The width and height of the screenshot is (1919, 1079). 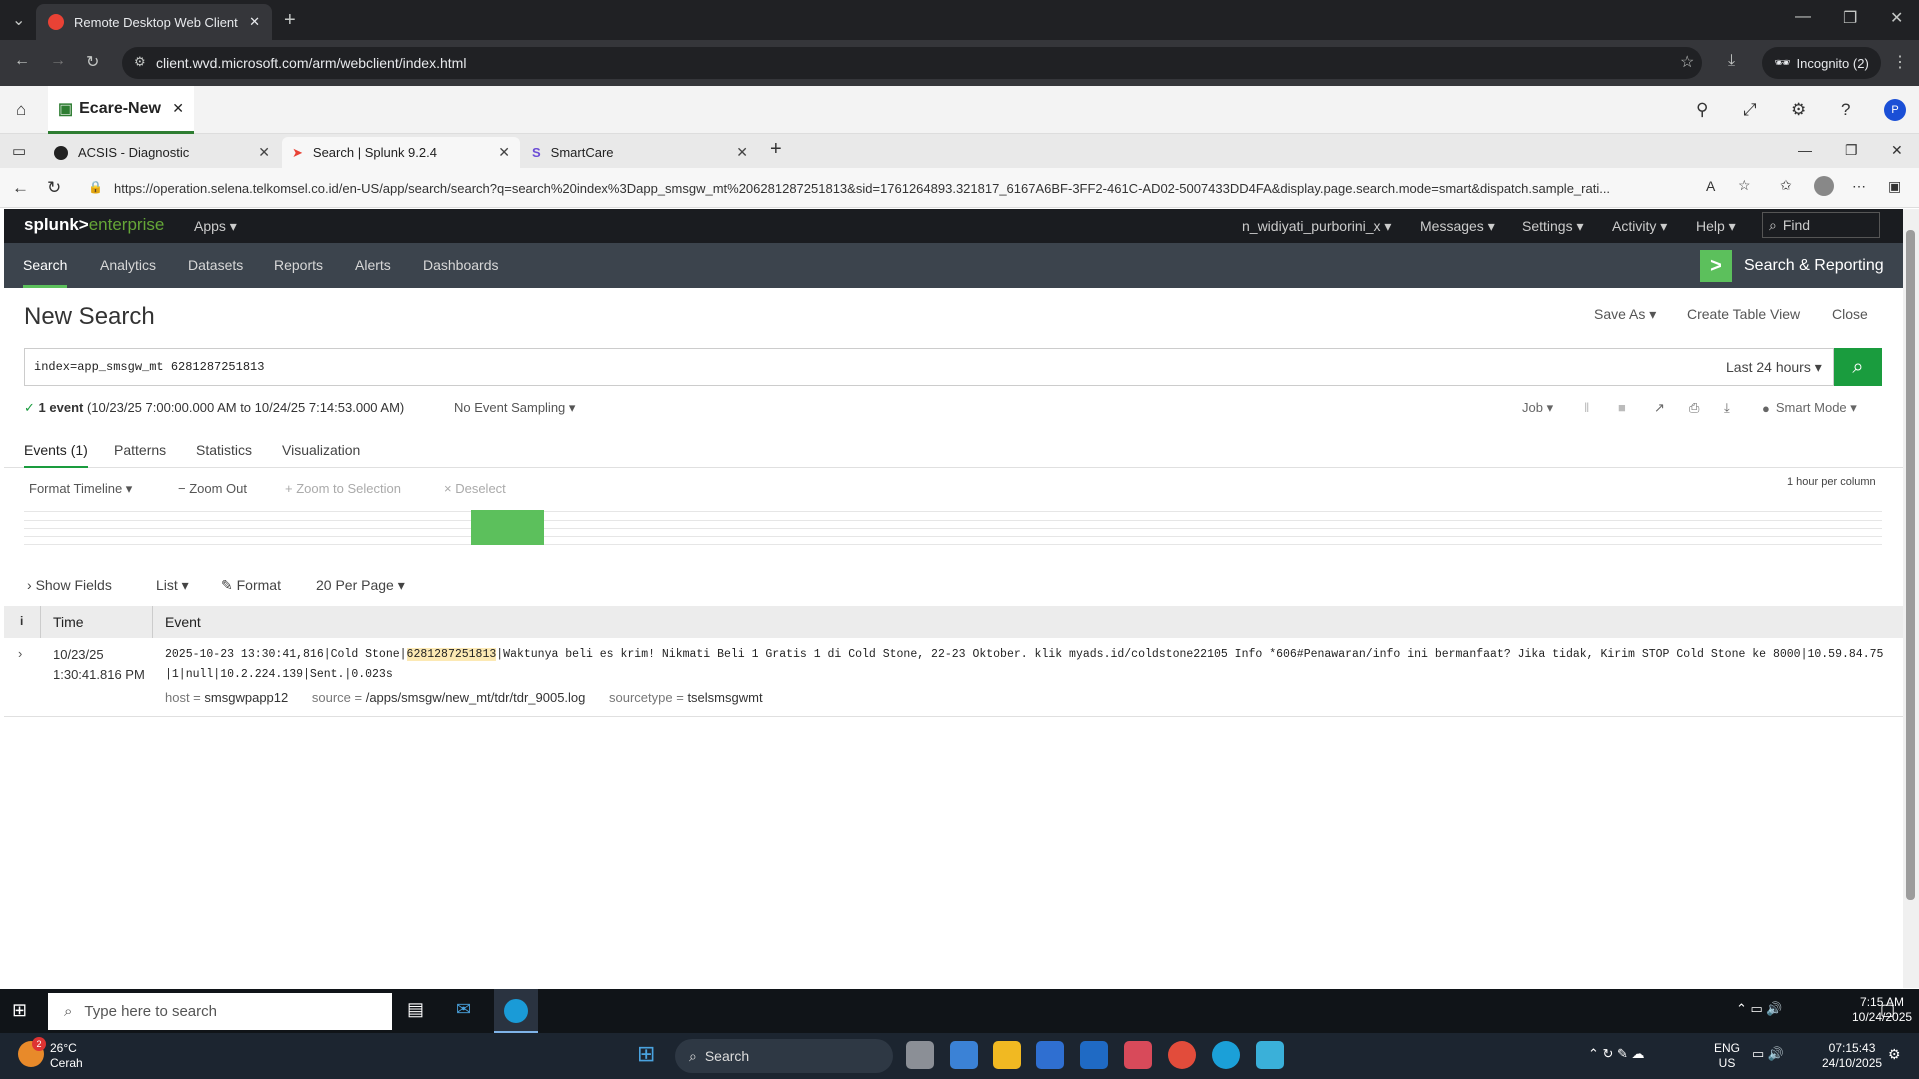 I want to click on print-icon: ⎙, so click(x=1694, y=408).